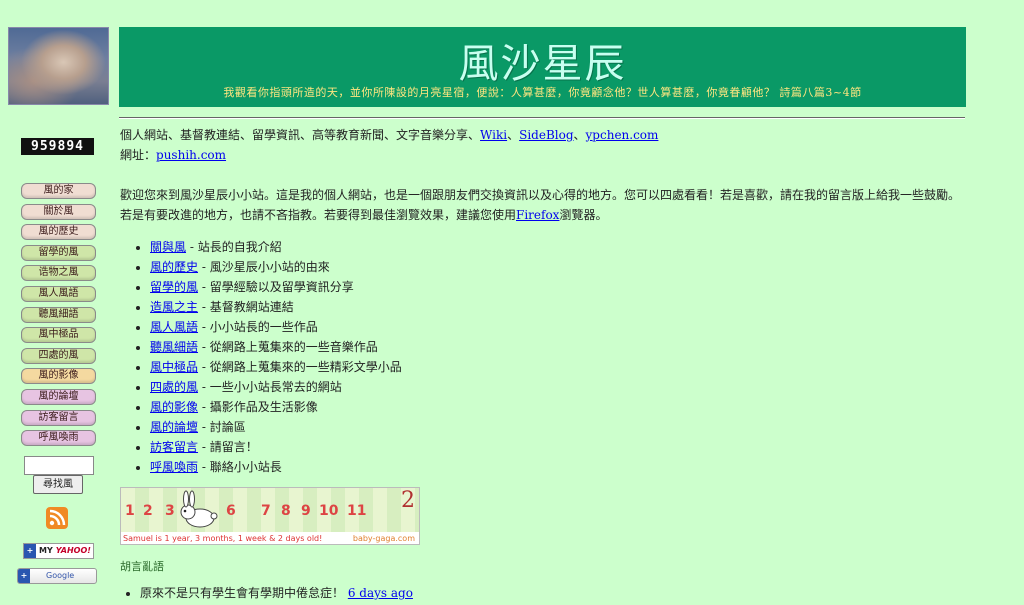  Describe the element at coordinates (174, 427) in the screenshot. I see `section-link: 風的論壇` at that location.